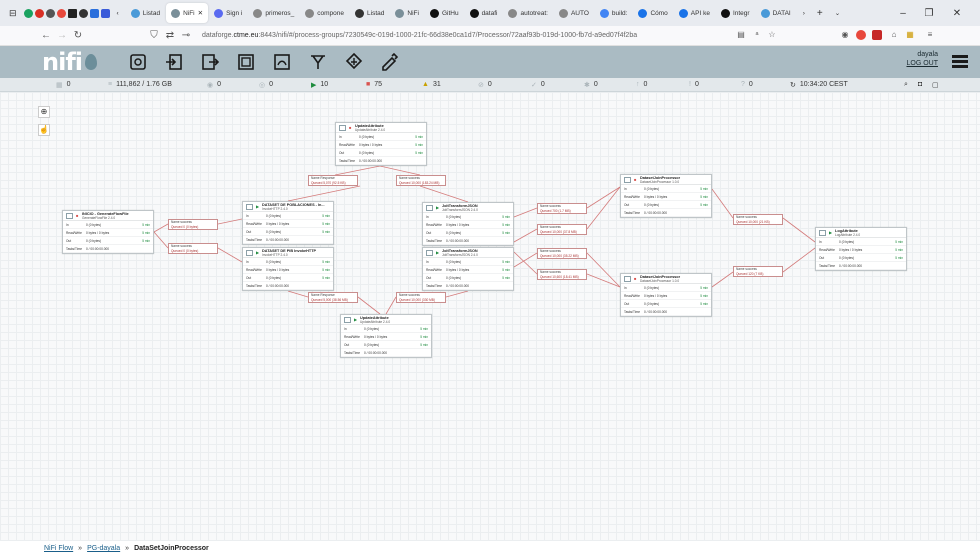  I want to click on maximize-icon: ❐, so click(929, 13).